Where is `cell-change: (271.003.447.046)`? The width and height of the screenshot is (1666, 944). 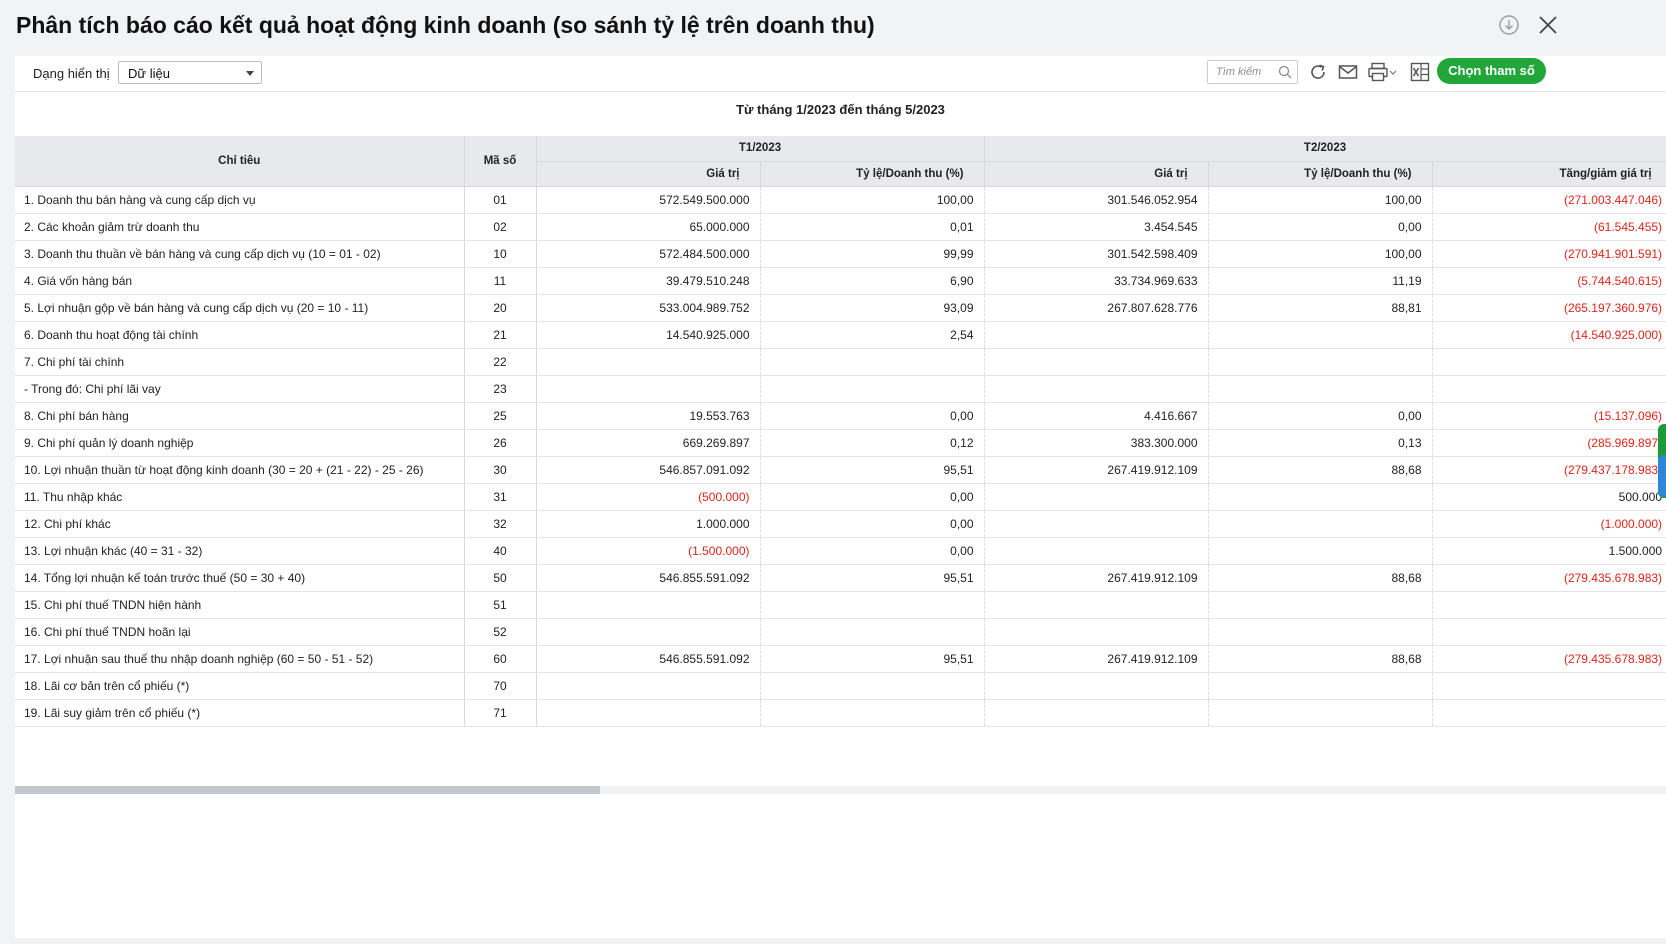 cell-change: (271.003.447.046) is located at coordinates (1549, 200).